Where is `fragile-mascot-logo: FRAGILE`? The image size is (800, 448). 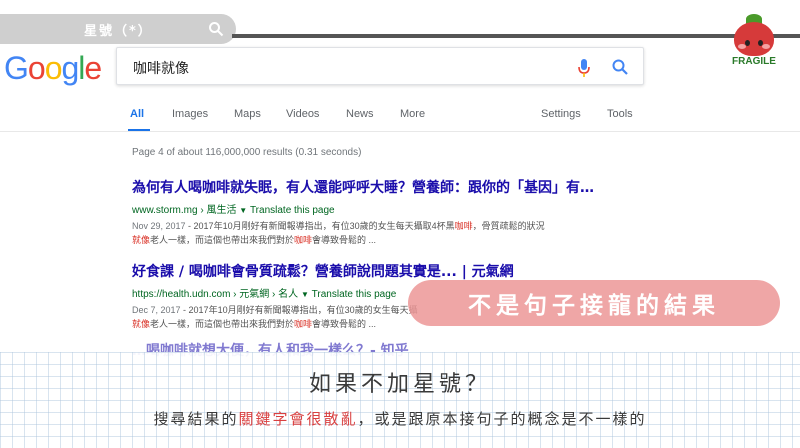 fragile-mascot-logo: FRAGILE is located at coordinates (754, 42).